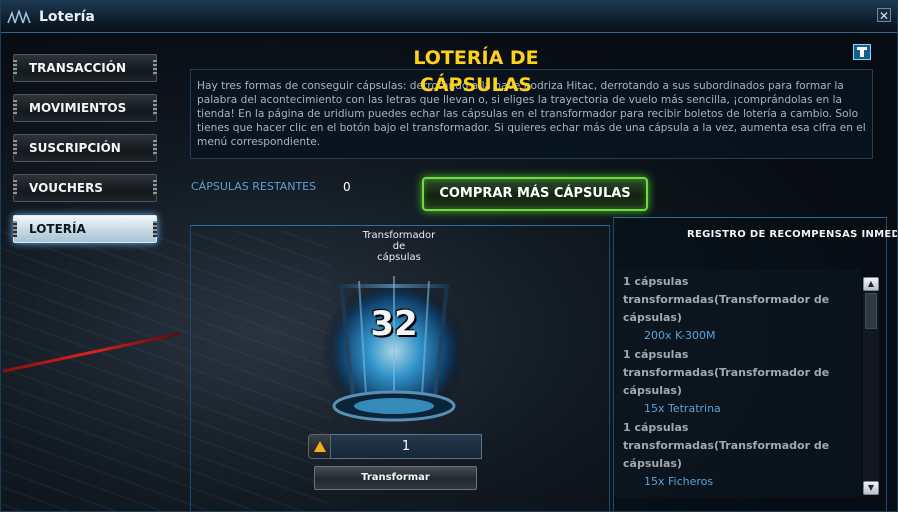 Image resolution: width=898 pixels, height=512 pixels. What do you see at coordinates (871, 311) in the screenshot?
I see `scrollbar-thumb` at bounding box center [871, 311].